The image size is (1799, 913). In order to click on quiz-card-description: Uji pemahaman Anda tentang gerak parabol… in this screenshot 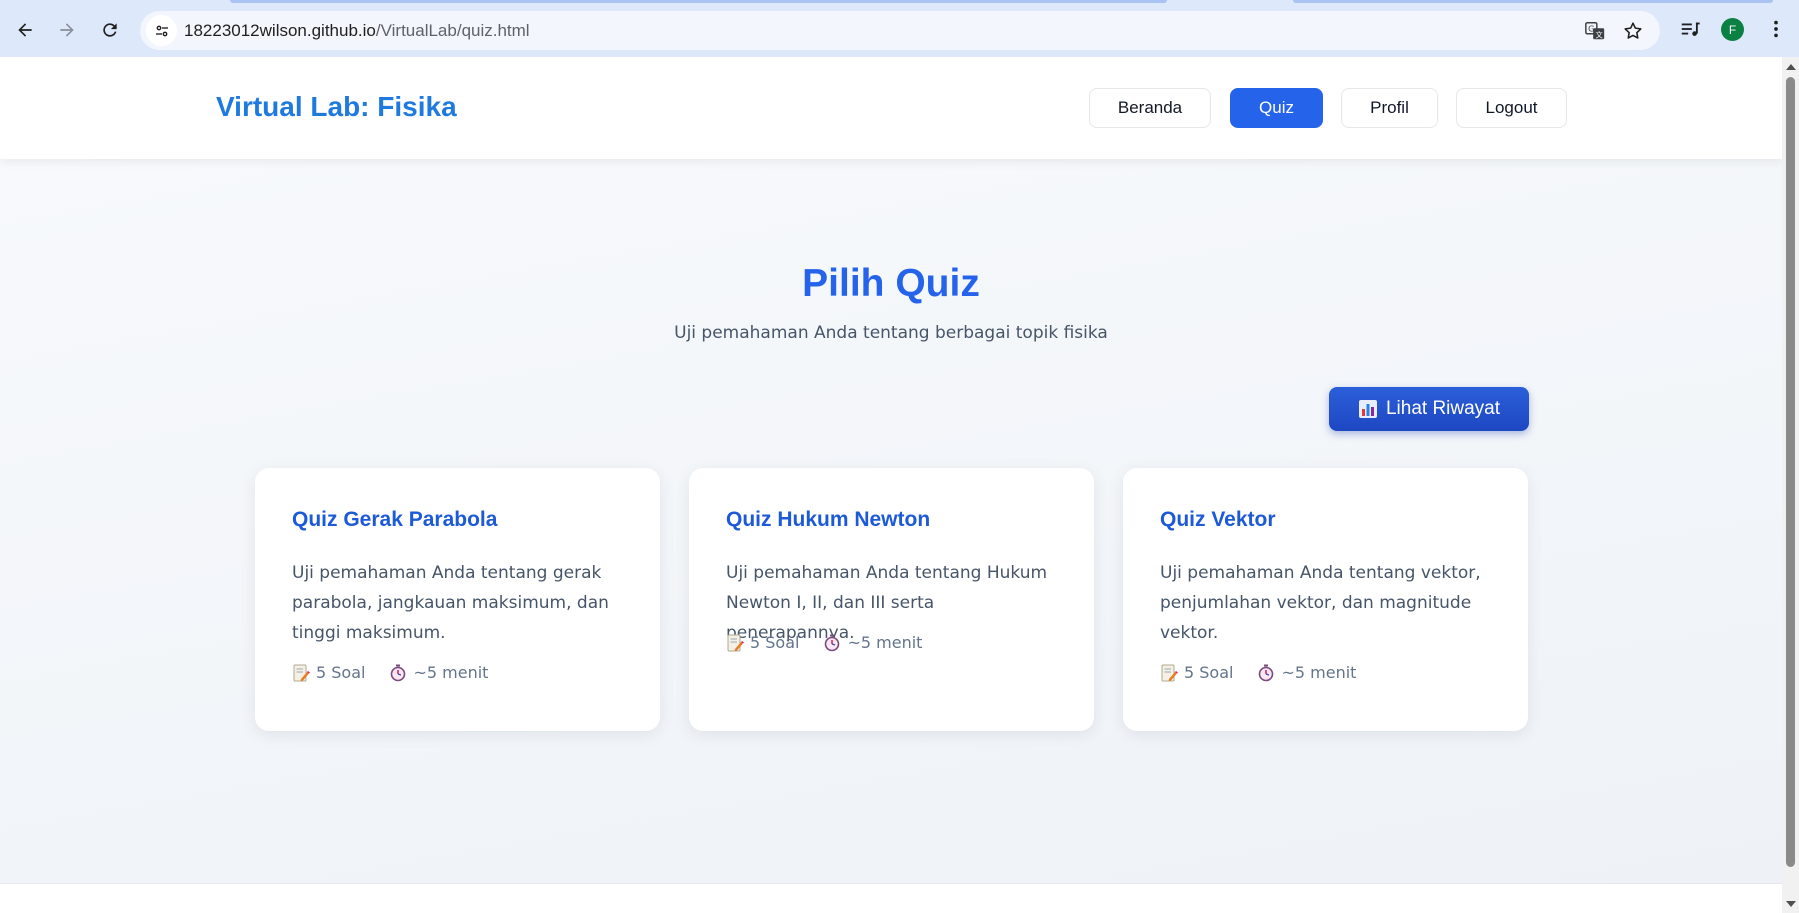, I will do `click(450, 603)`.